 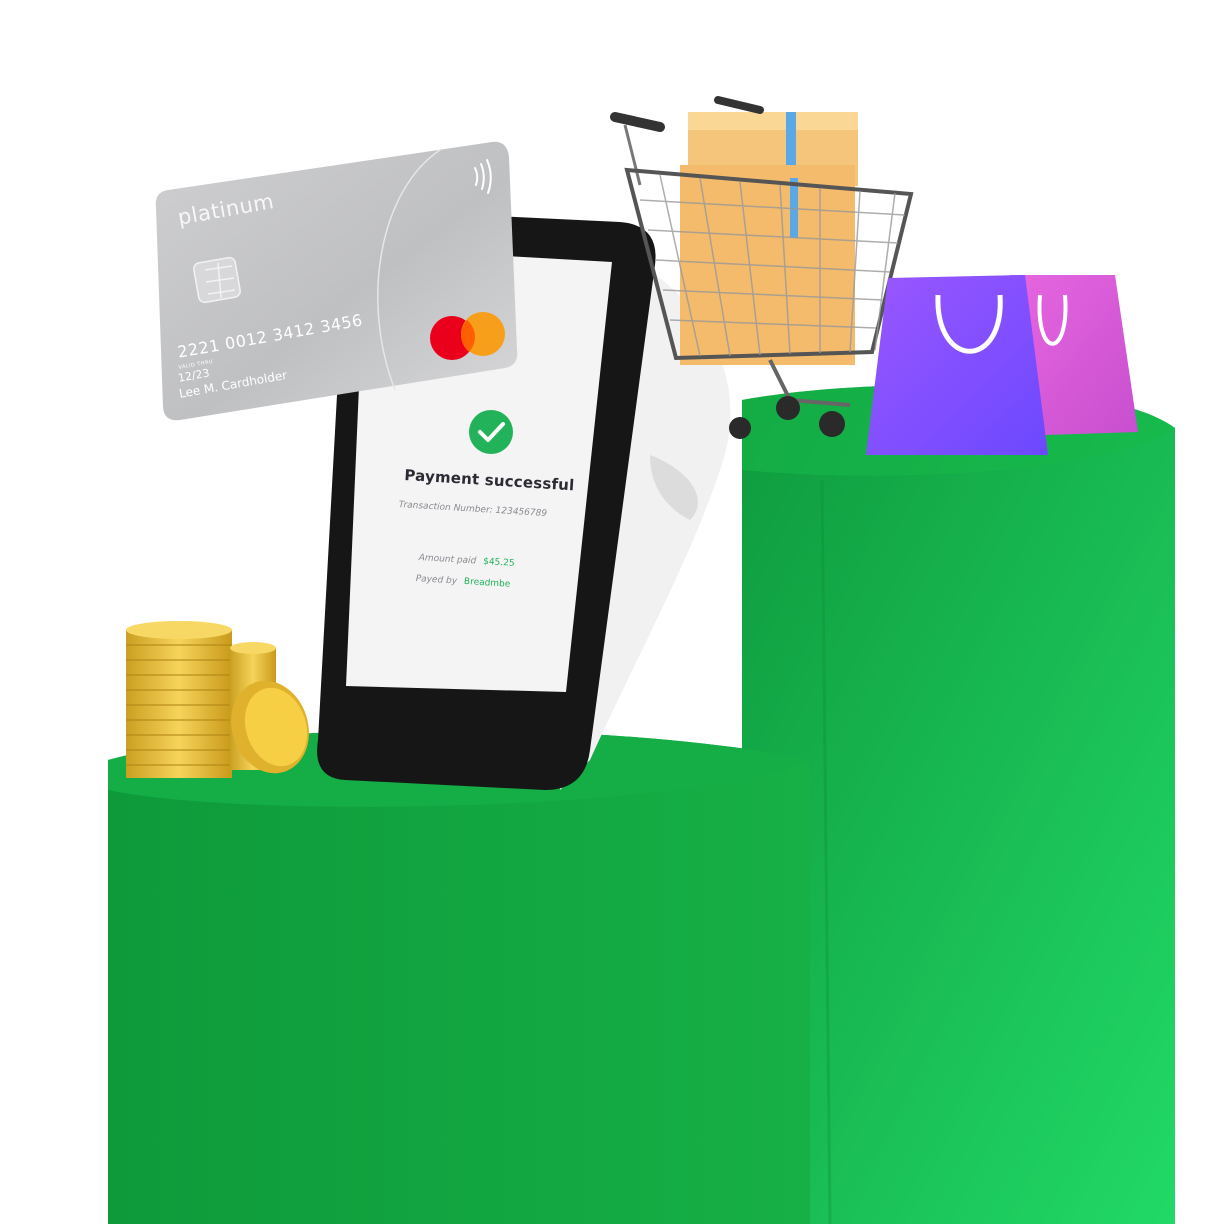 What do you see at coordinates (217, 280) in the screenshot?
I see `chip-icon` at bounding box center [217, 280].